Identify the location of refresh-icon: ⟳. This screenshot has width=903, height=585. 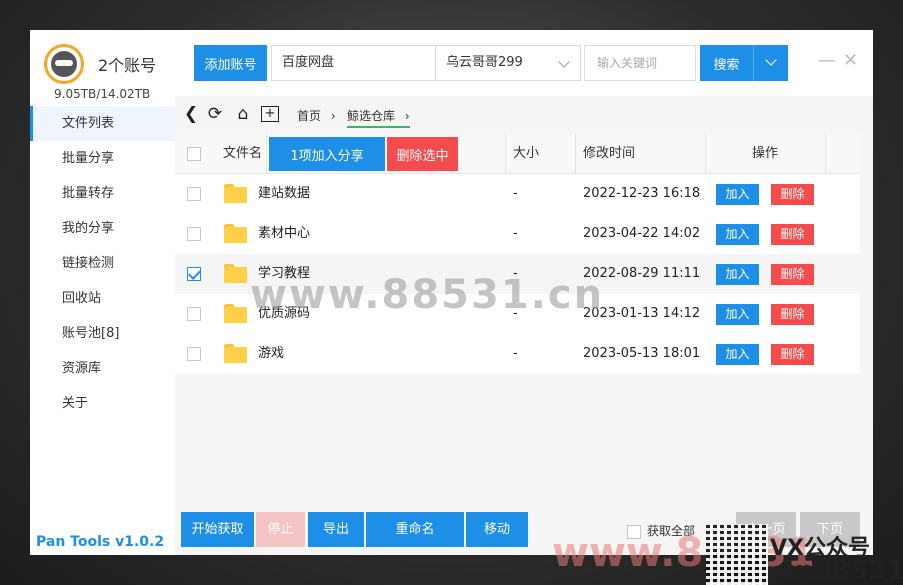
(215, 114).